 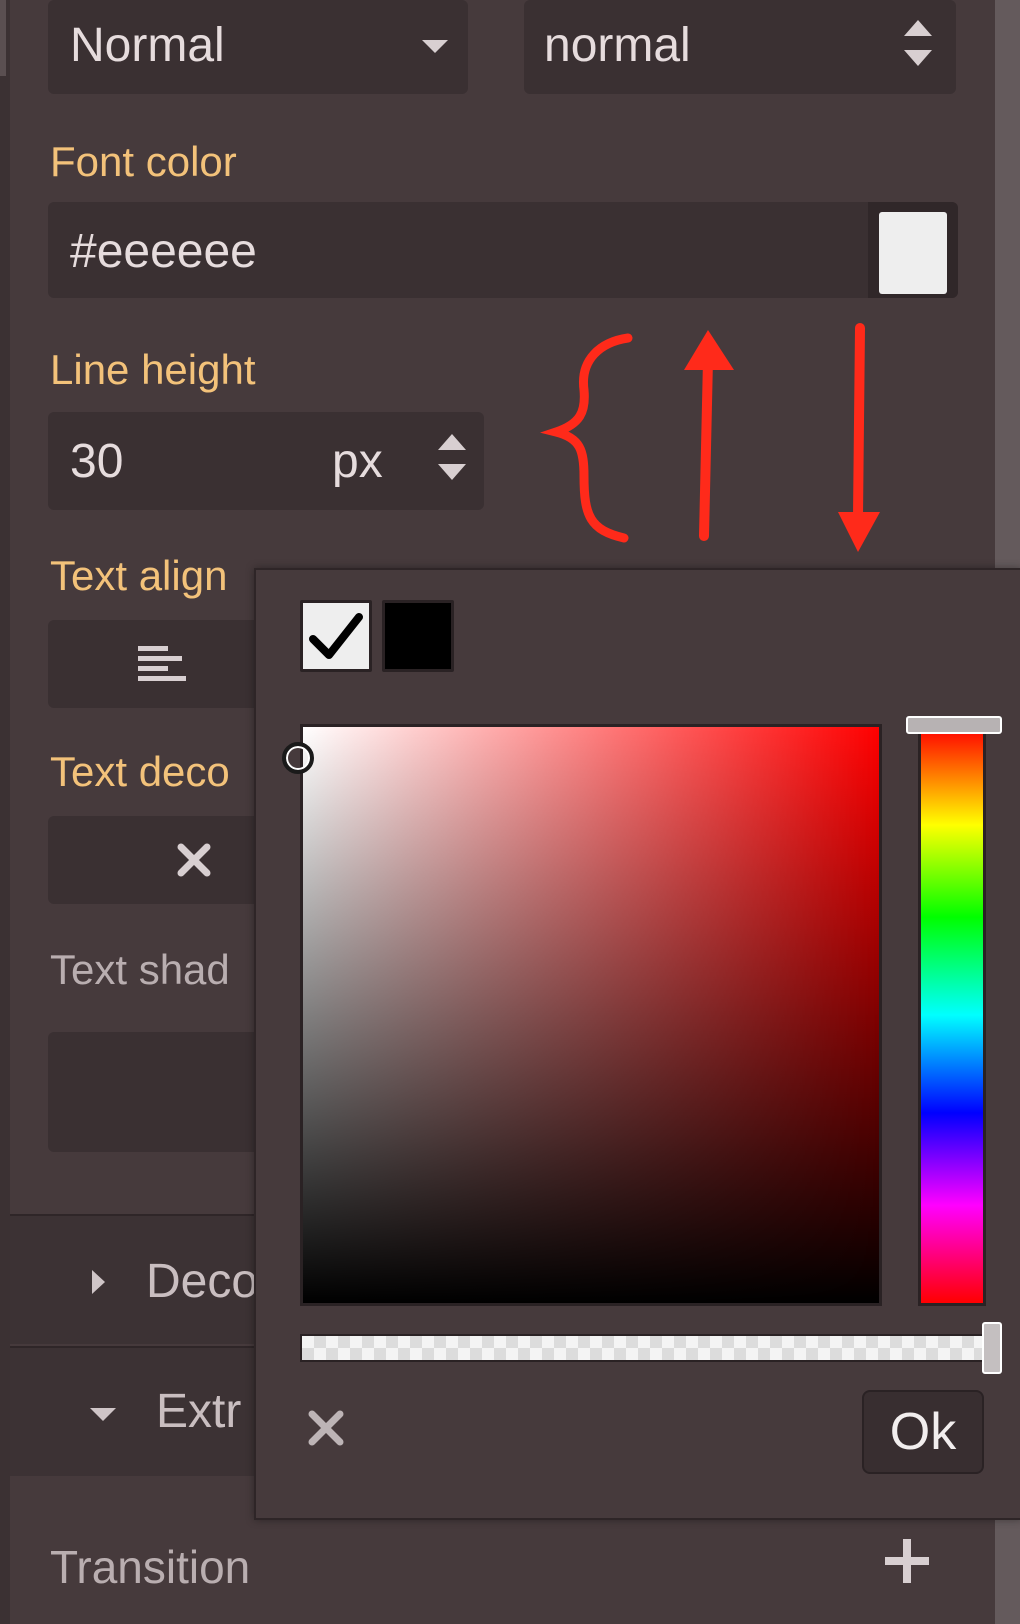 What do you see at coordinates (143, 161) in the screenshot?
I see `font-color-label: Font color` at bounding box center [143, 161].